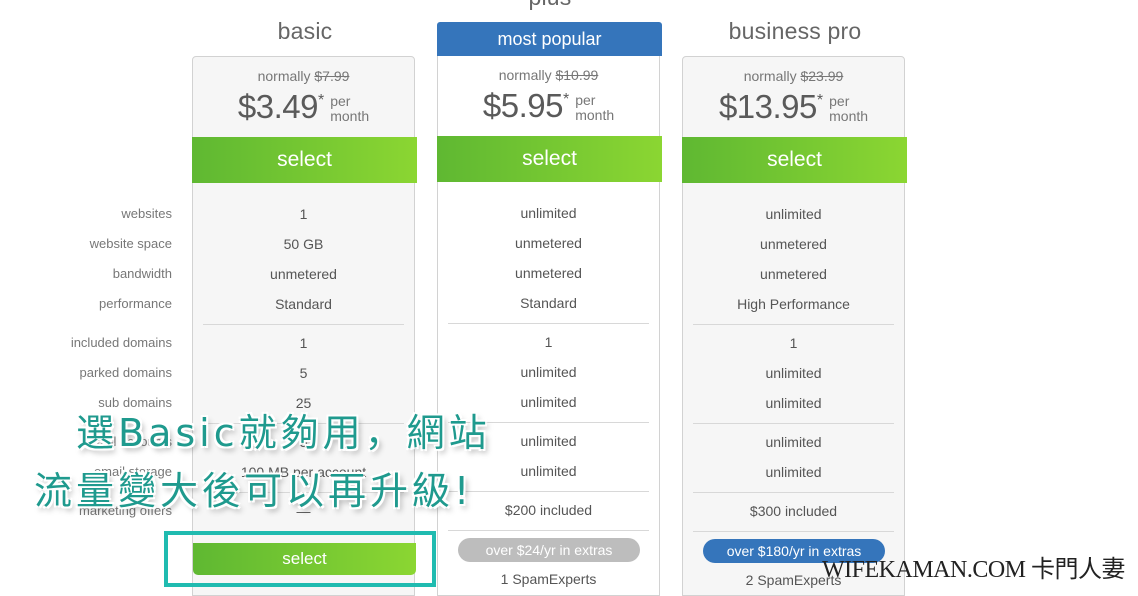 The width and height of the screenshot is (1138, 596). I want to click on value-website-space: 50 GB, so click(303, 244).